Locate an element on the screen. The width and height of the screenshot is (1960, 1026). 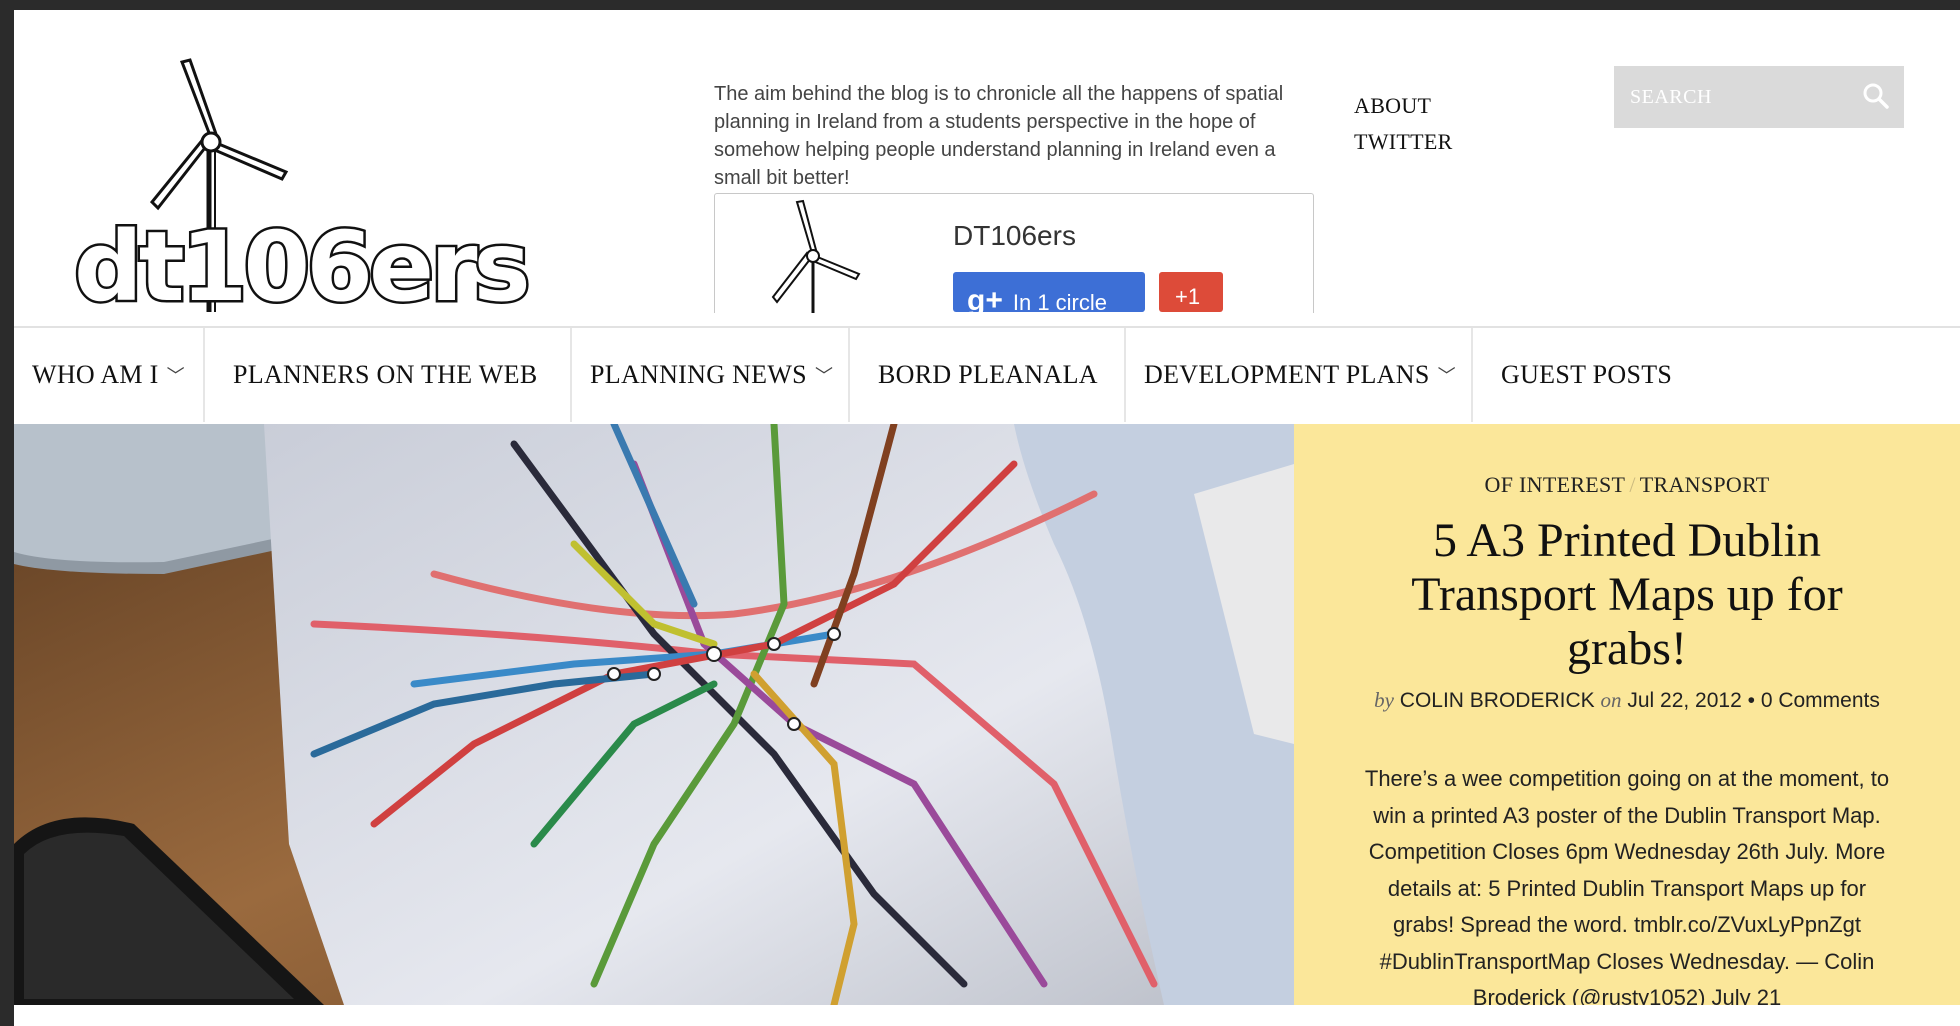
post-comments-link: 0 Comments is located at coordinates (1820, 700).